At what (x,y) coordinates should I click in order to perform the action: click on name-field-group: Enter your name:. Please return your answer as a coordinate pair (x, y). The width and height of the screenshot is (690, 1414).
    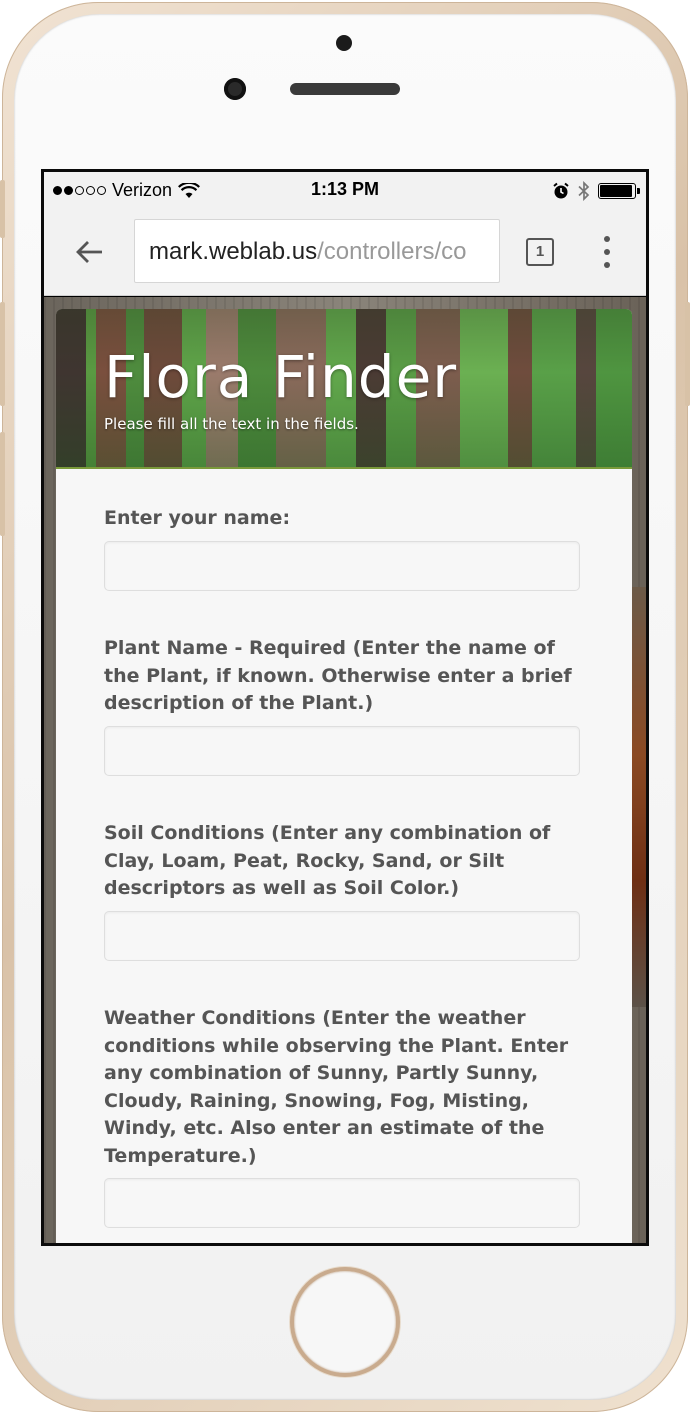
    Looking at the image, I should click on (342, 548).